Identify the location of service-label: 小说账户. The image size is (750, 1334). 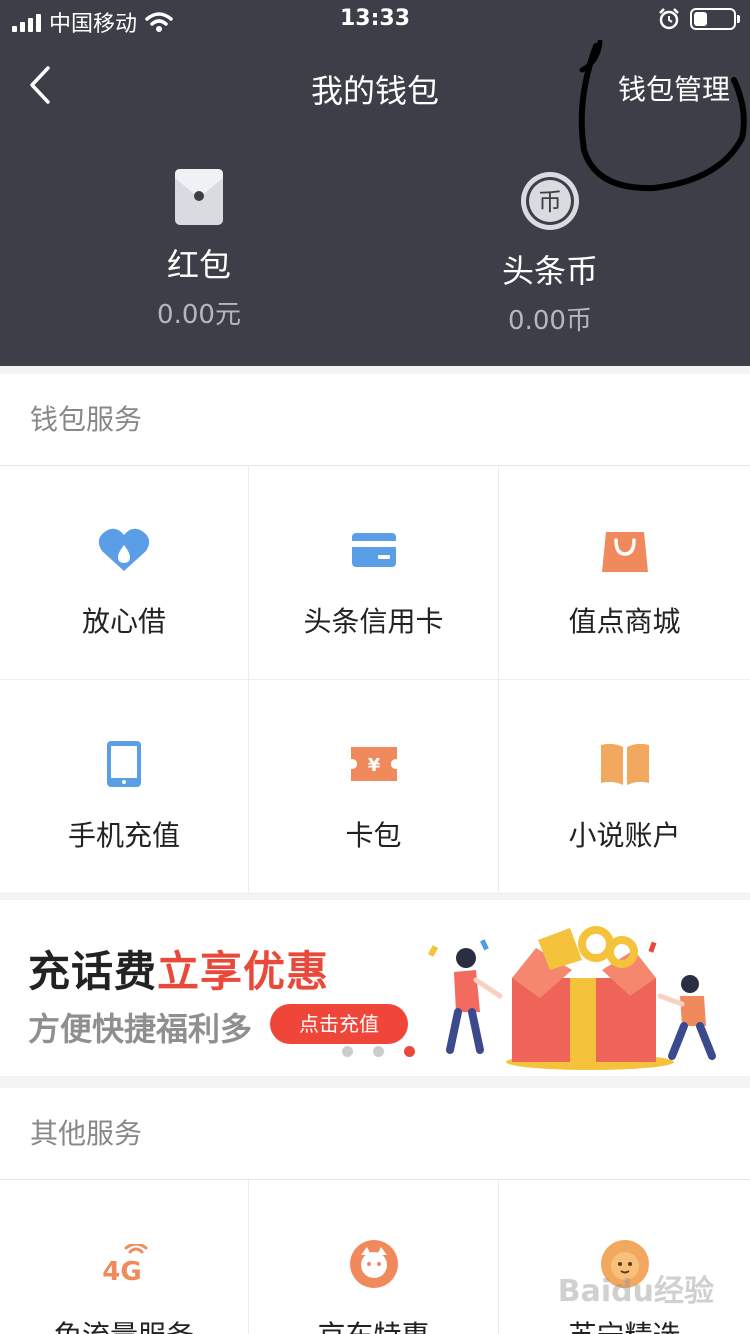
(624, 835).